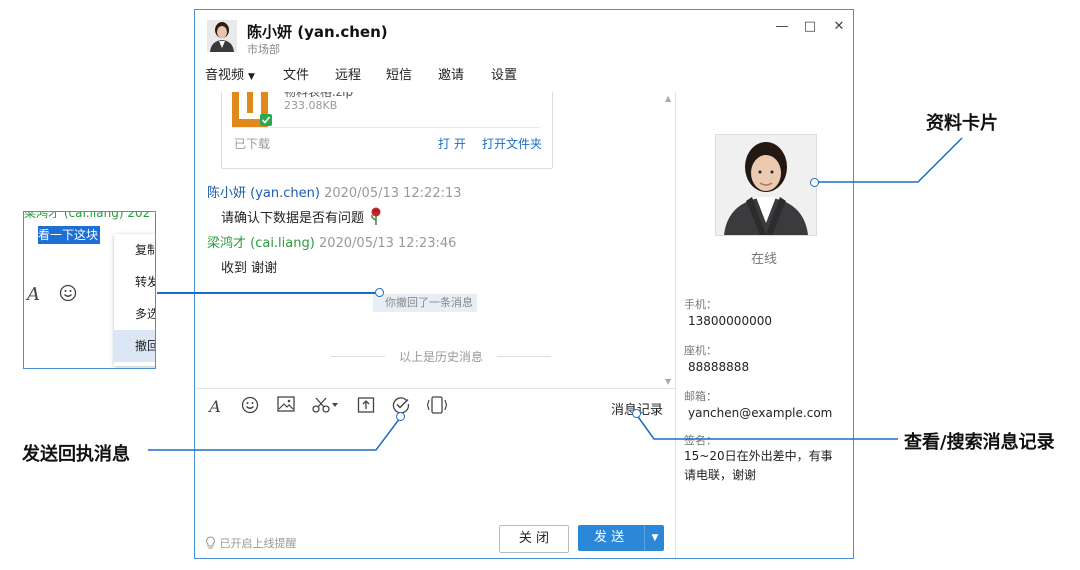 The width and height of the screenshot is (1080, 570). Describe the element at coordinates (348, 73) in the screenshot. I see `menu-remote: 远程` at that location.